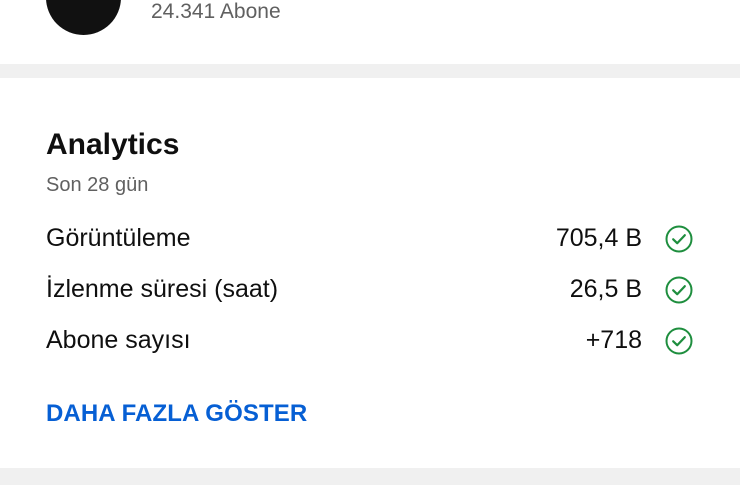  Describe the element at coordinates (118, 340) in the screenshot. I see `metric-label-subscribers: Abone sayısı` at that location.